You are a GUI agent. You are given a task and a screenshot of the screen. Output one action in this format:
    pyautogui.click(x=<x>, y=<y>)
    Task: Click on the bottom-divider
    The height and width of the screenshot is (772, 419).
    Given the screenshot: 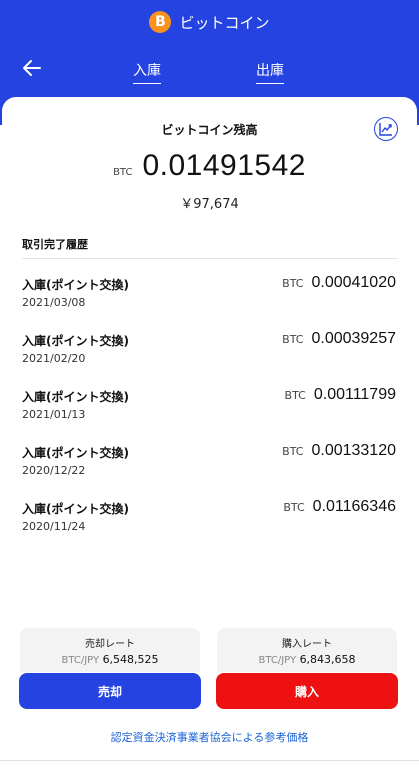 What is the action you would take?
    pyautogui.click(x=209, y=760)
    